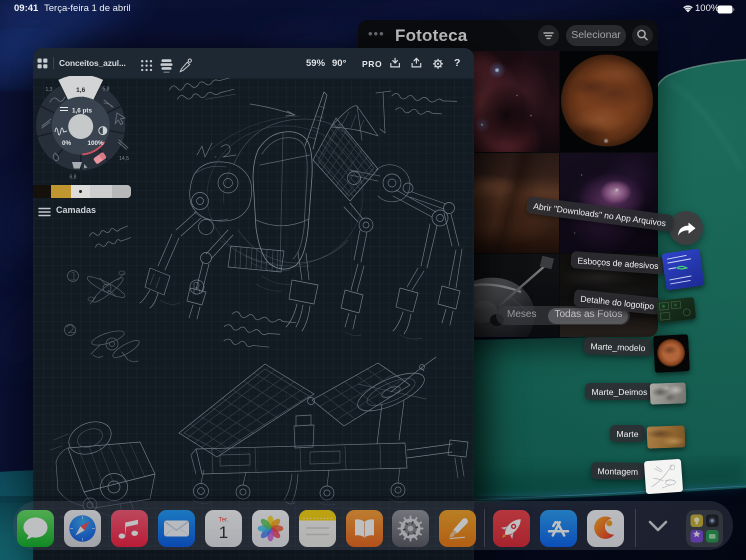 The width and height of the screenshot is (746, 560). What do you see at coordinates (49, 90) in the screenshot?
I see `svg-text: 1,3` at bounding box center [49, 90].